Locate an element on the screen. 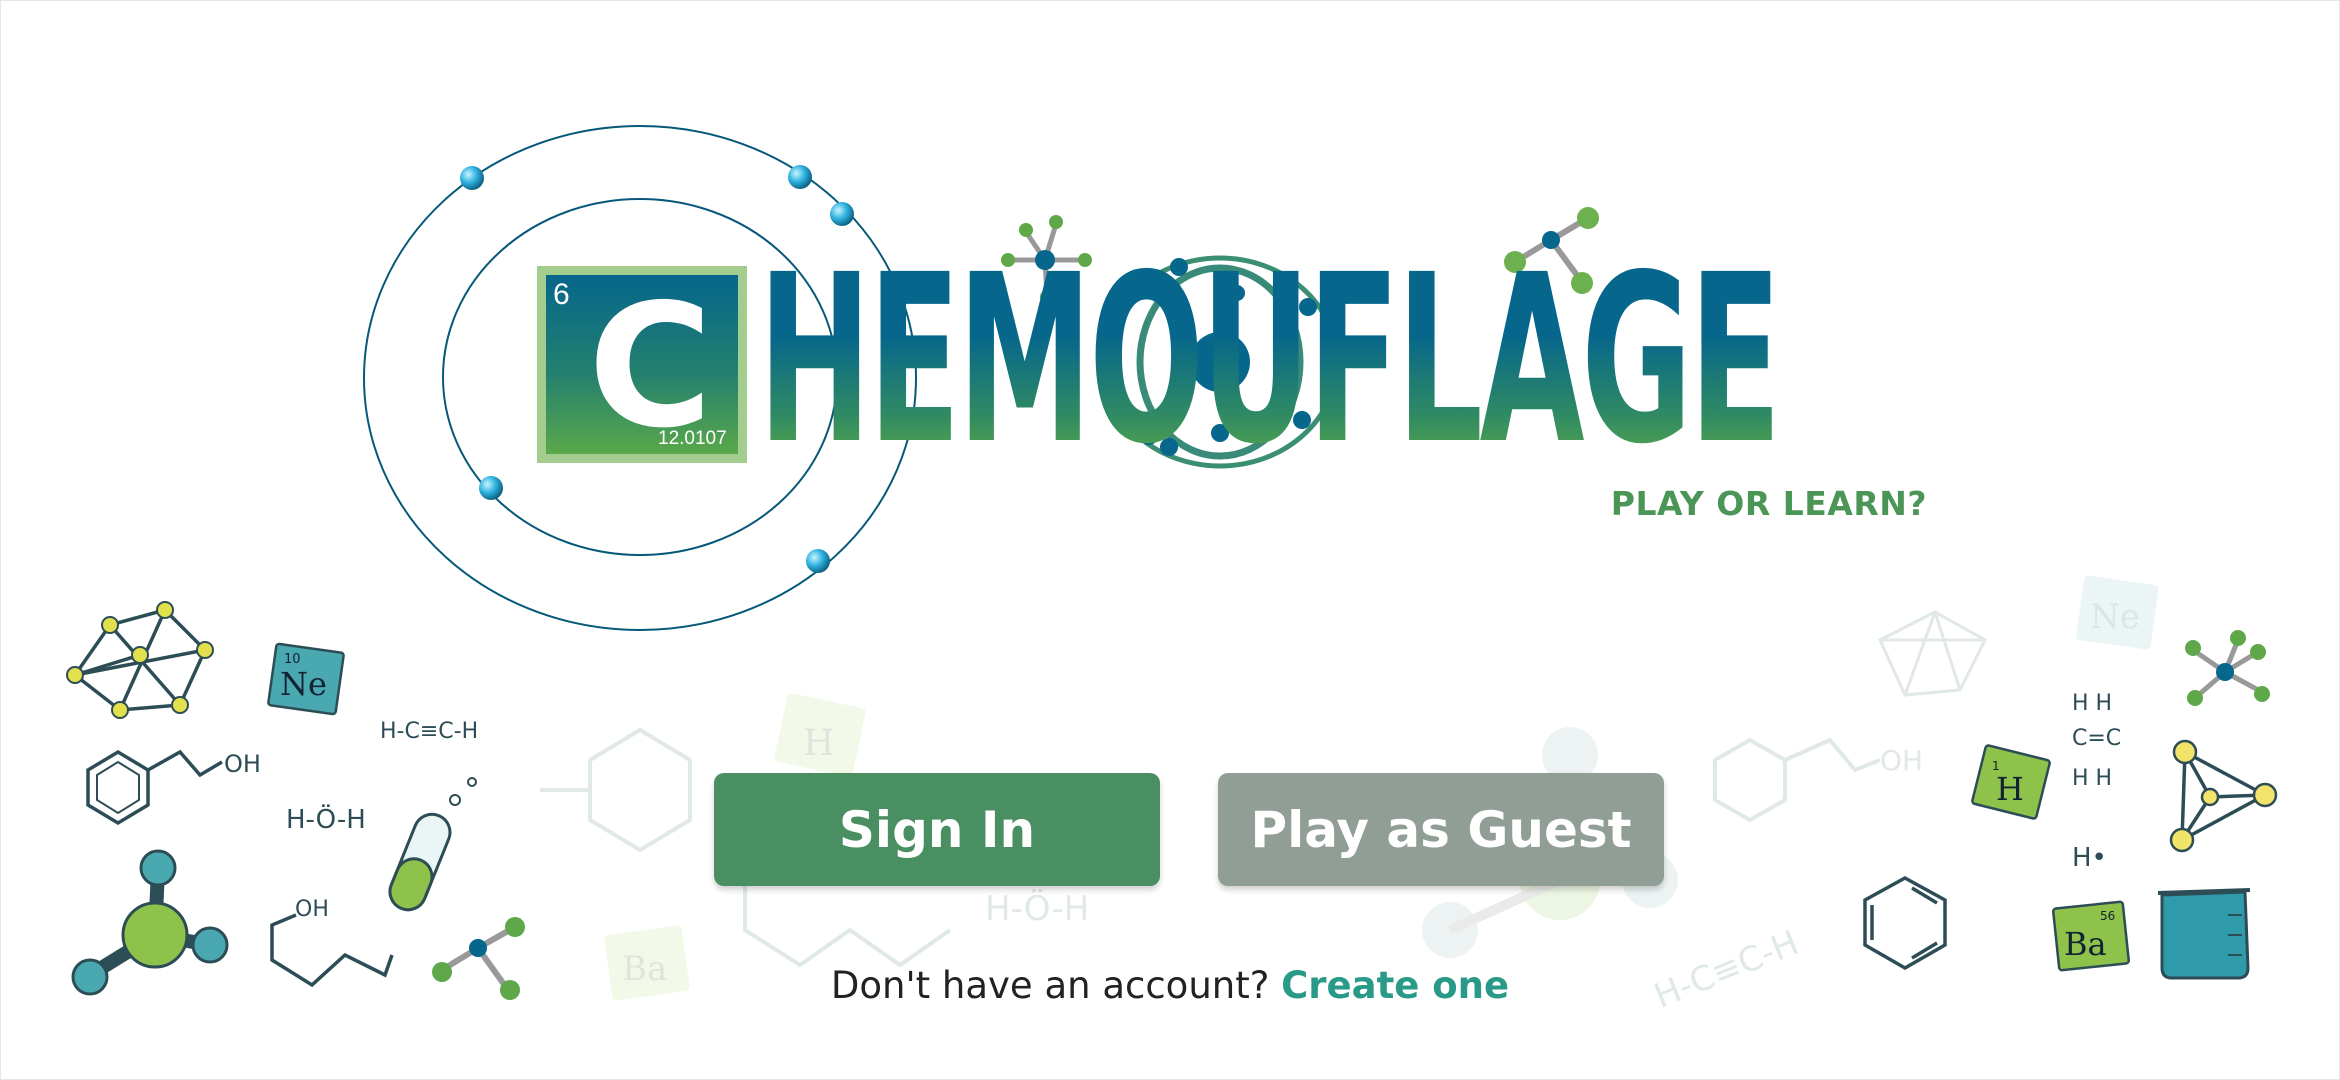  hydrogen-radical-doodle: H• is located at coordinates (2089, 858).